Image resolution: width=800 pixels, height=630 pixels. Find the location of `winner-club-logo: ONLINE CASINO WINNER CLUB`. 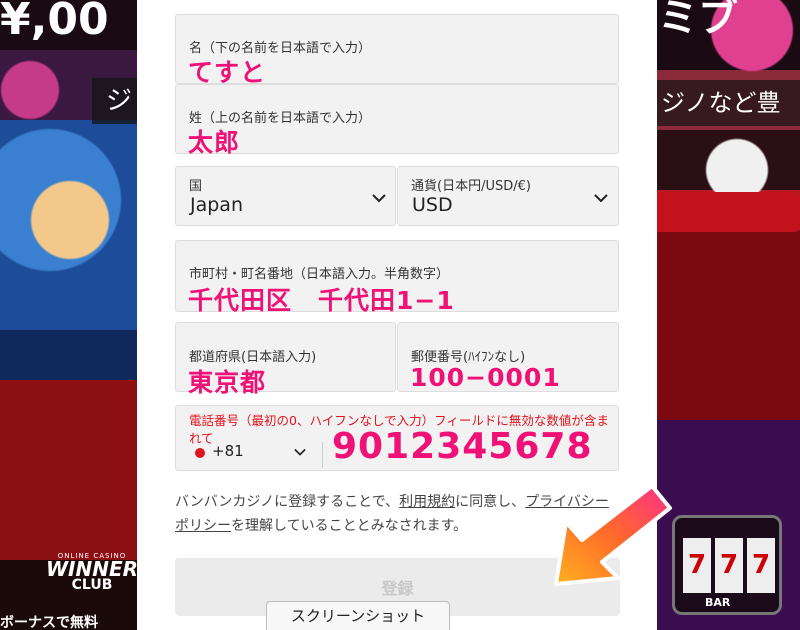

winner-club-logo: ONLINE CASINO WINNER CLUB is located at coordinates (92, 577).